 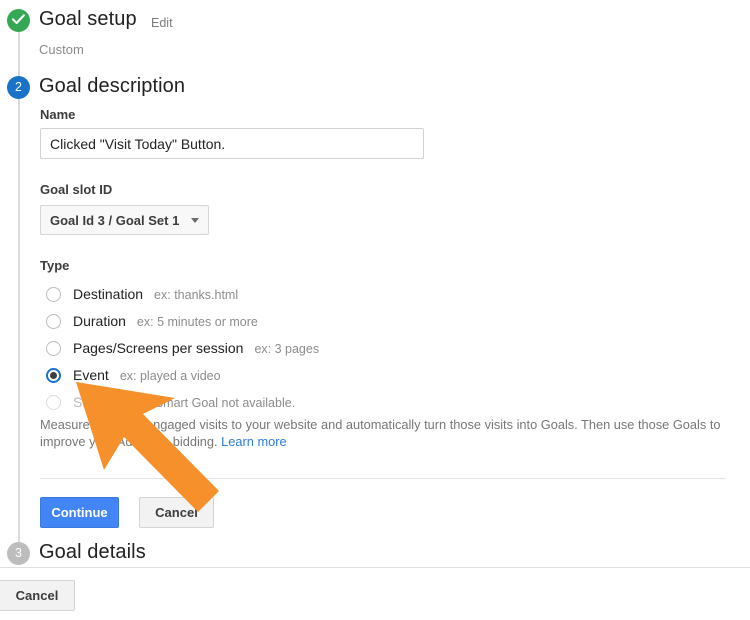 I want to click on step-3-indicator: 3, so click(x=18, y=553).